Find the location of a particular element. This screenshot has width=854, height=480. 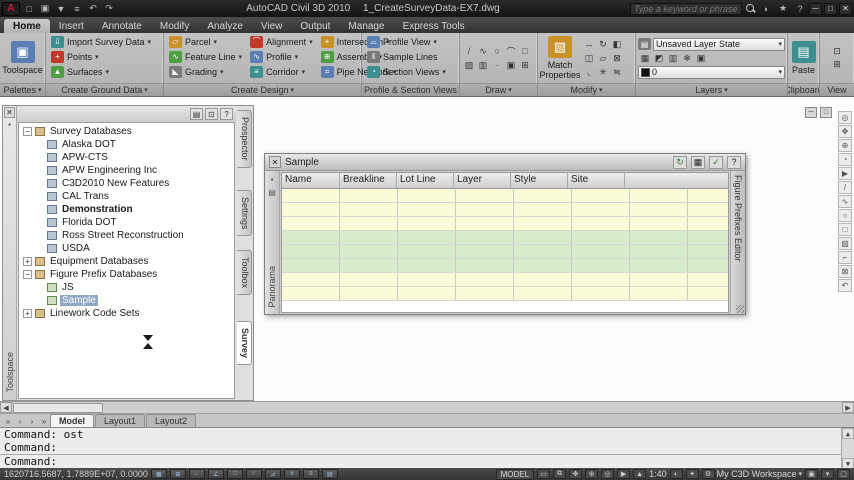

tab-express-tools: Express Tools is located at coordinates (434, 26).